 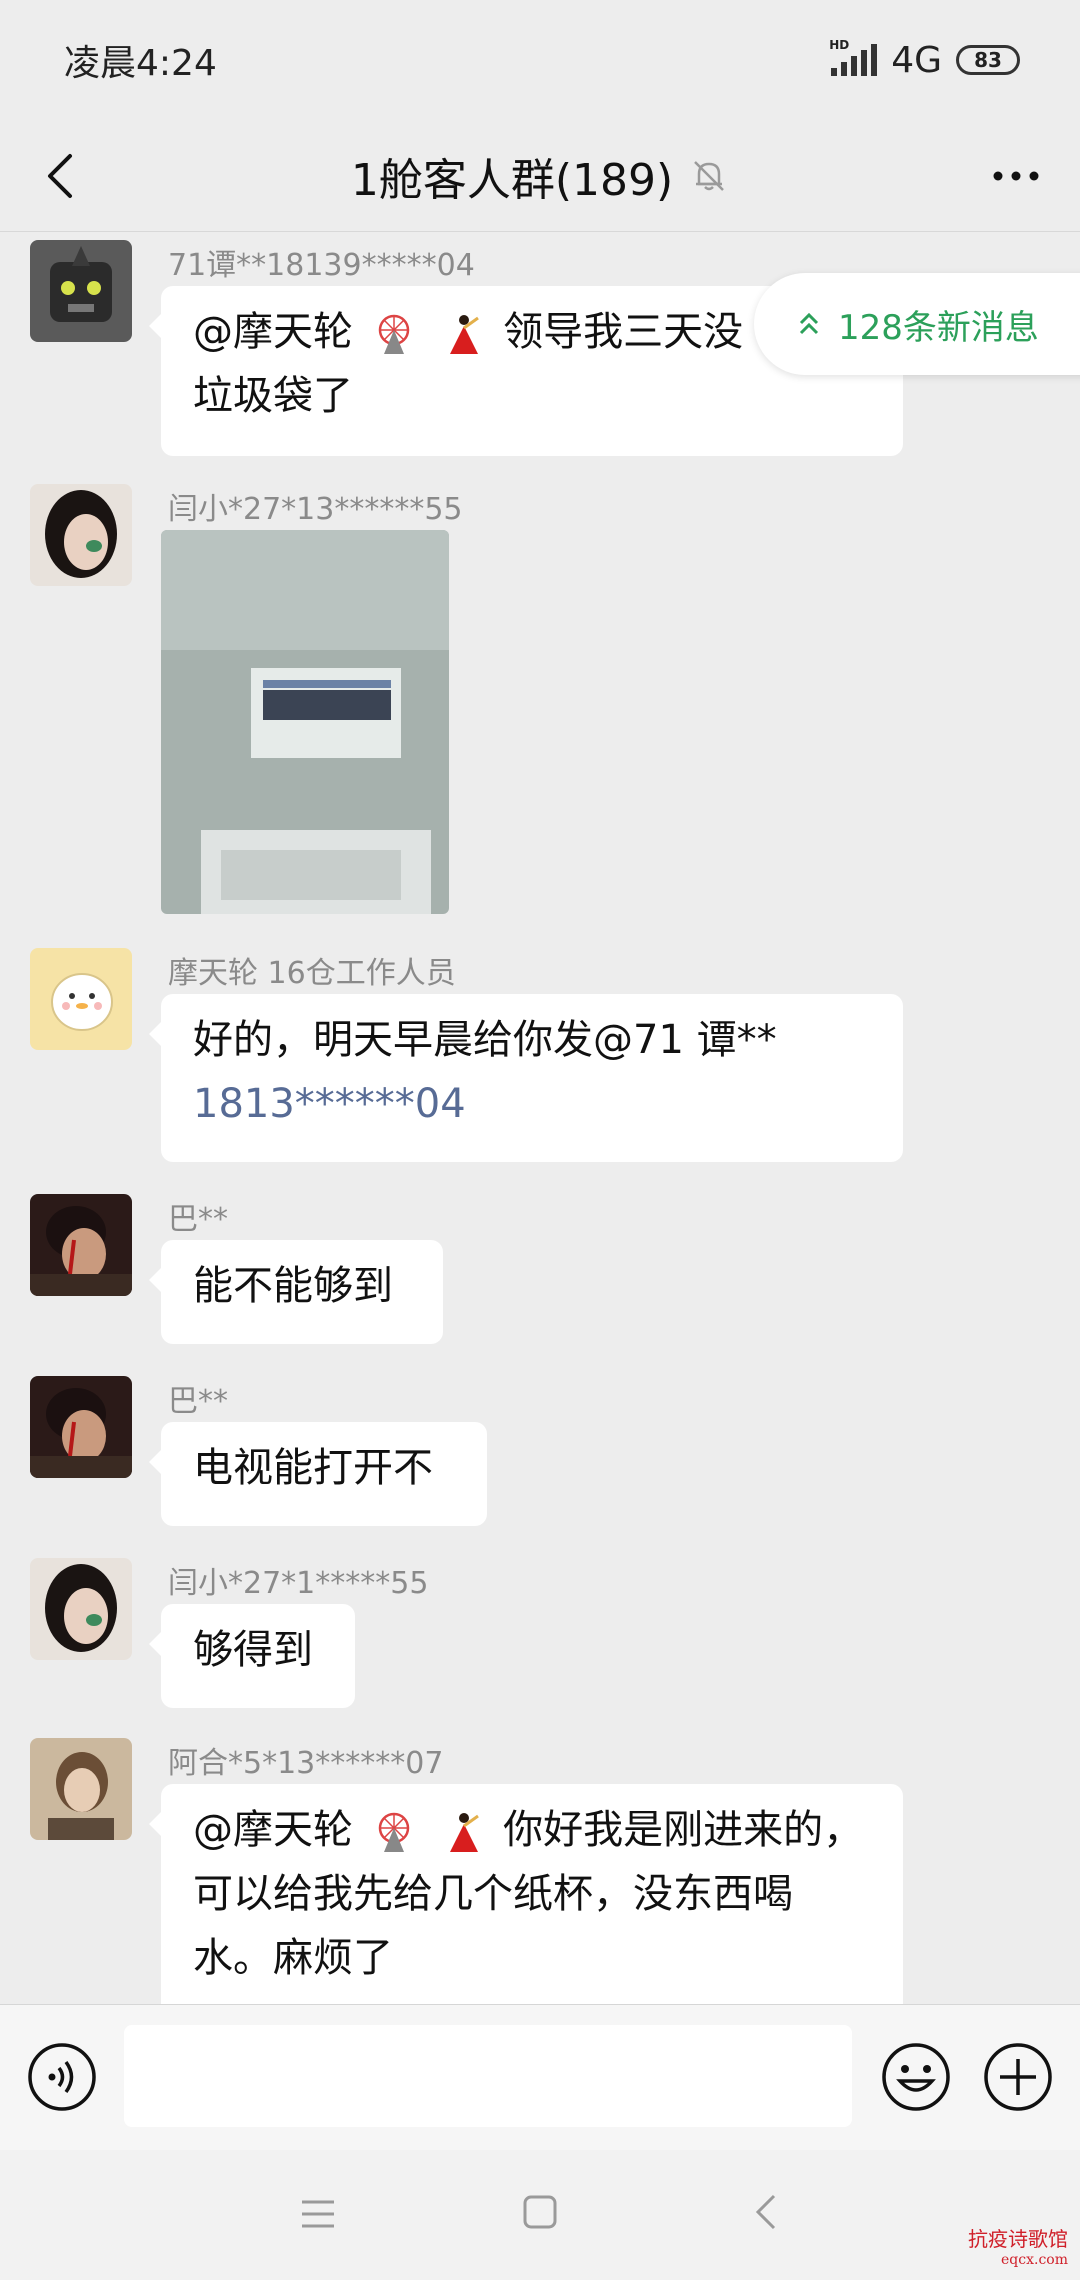 I want to click on new-messages-button: 128条新消息, so click(x=917, y=324).